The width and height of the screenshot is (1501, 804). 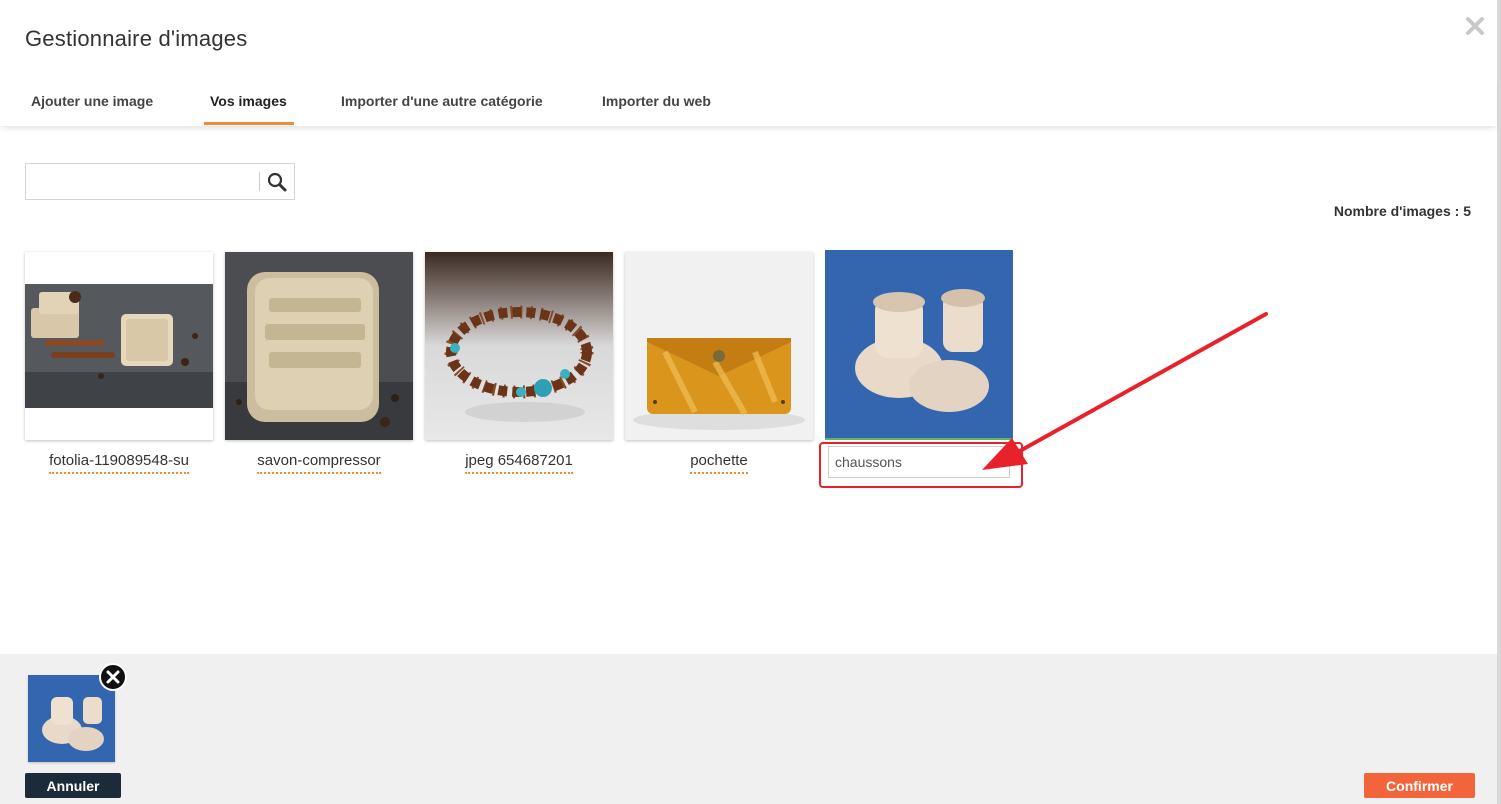 What do you see at coordinates (1419, 785) in the screenshot?
I see `confirm-button: Confirmer` at bounding box center [1419, 785].